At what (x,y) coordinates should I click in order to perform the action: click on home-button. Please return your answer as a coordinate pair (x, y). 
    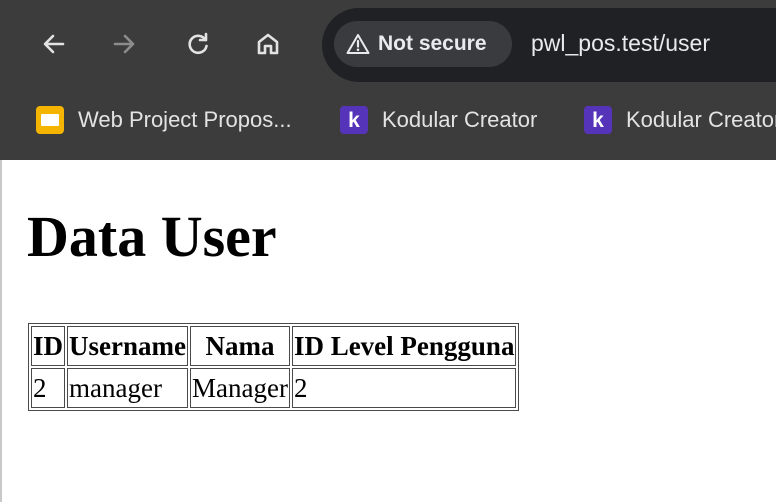
    Looking at the image, I should click on (268, 44).